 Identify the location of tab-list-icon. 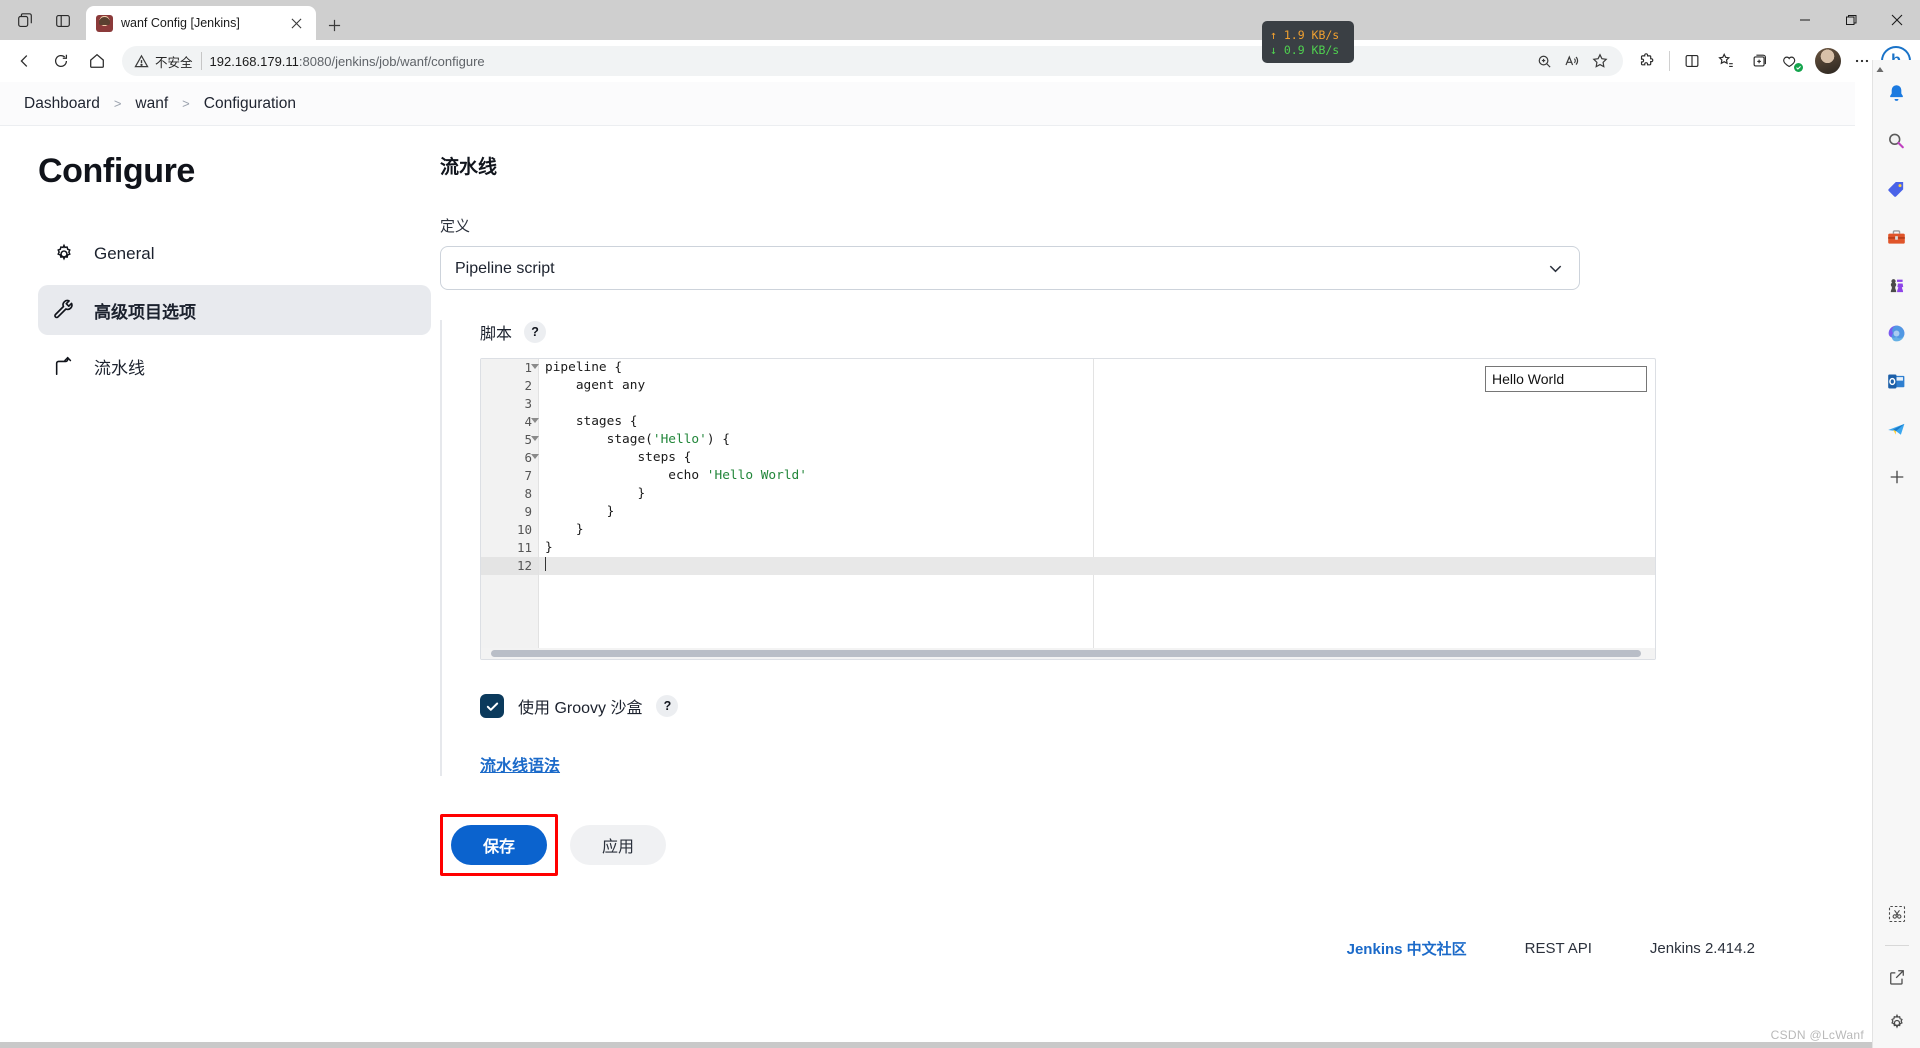
(63, 21).